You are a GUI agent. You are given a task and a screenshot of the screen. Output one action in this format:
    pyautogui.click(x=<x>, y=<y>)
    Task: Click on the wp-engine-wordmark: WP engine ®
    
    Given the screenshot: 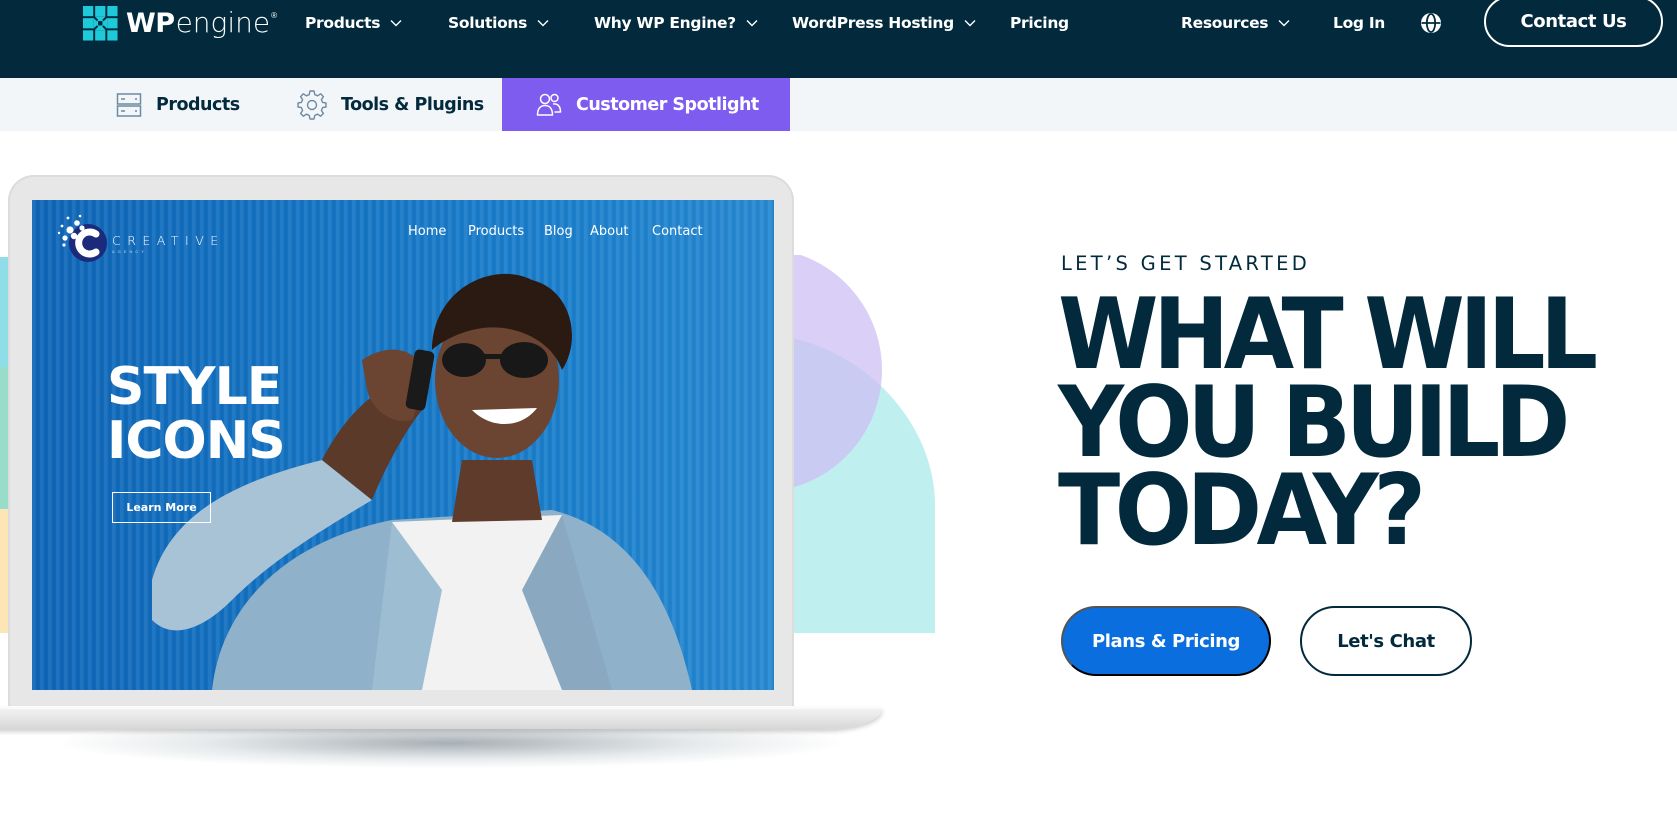 What is the action you would take?
    pyautogui.click(x=201, y=22)
    